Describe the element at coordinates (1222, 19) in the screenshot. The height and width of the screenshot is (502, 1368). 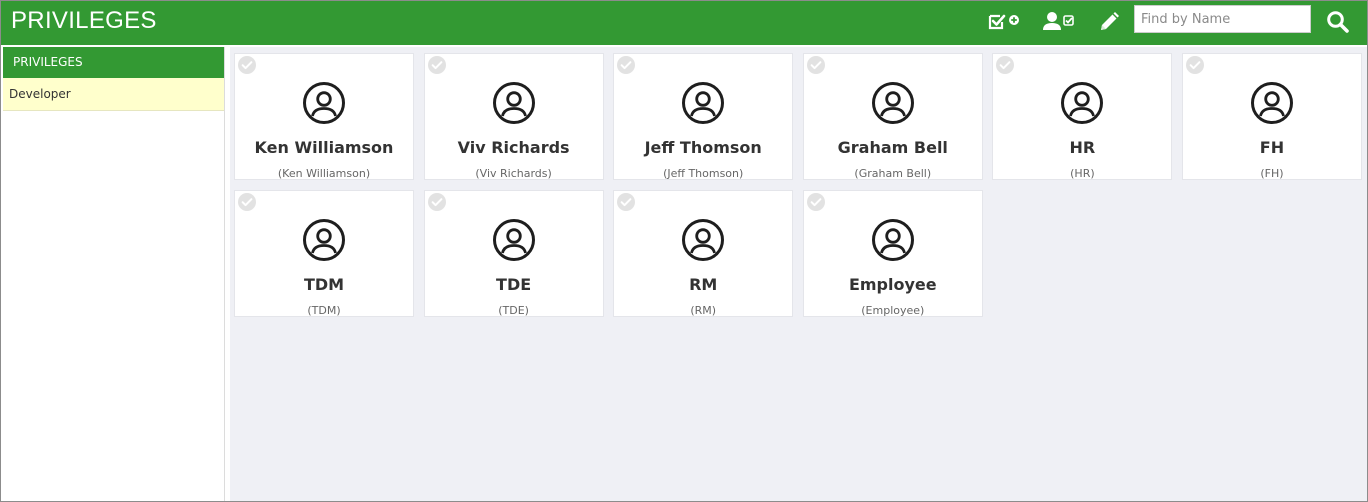
I see `search-input` at that location.